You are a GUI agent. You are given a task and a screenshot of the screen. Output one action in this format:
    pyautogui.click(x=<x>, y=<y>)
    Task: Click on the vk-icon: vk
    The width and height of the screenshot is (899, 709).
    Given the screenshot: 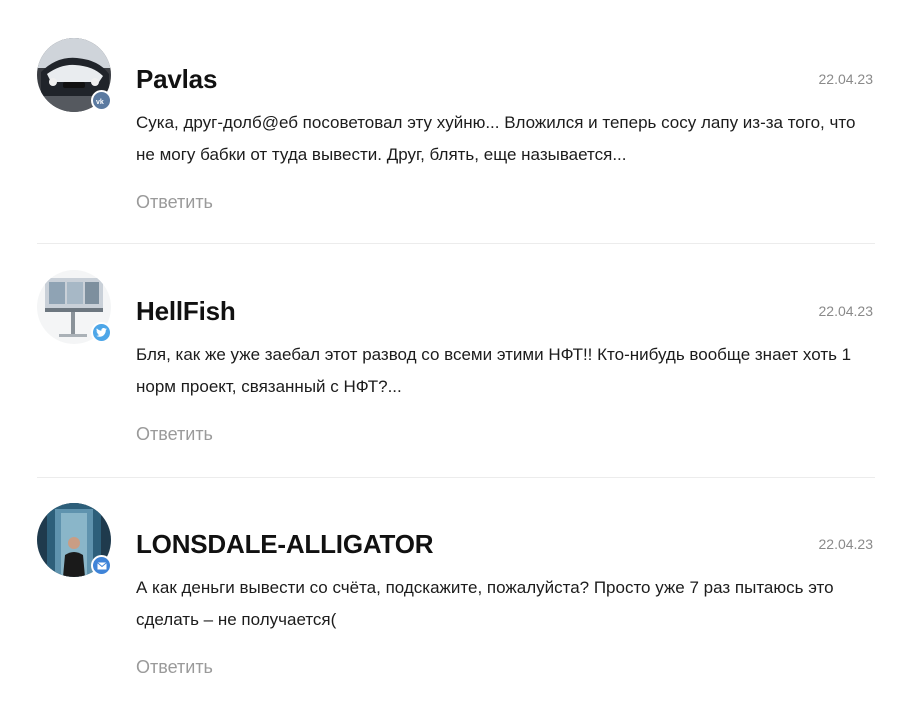 What is the action you would take?
    pyautogui.click(x=101, y=100)
    